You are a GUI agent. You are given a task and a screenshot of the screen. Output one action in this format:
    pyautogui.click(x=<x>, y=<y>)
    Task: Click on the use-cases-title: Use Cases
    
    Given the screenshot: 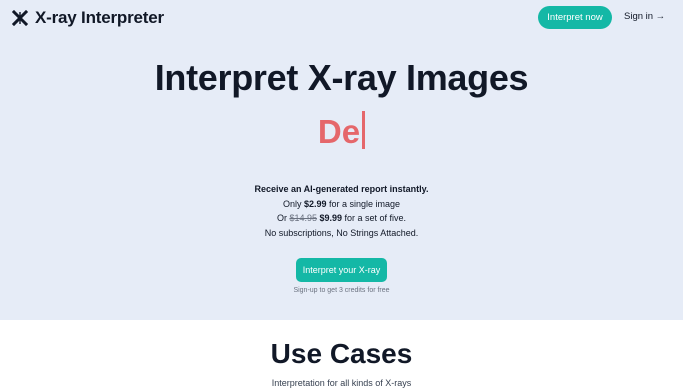 What is the action you would take?
    pyautogui.click(x=341, y=353)
    